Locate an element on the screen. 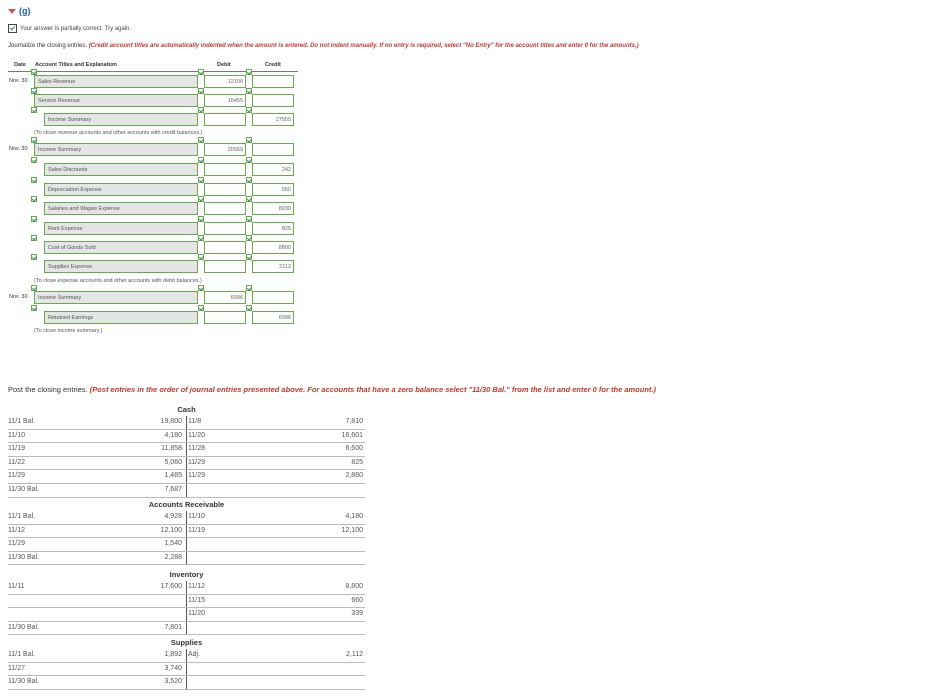  credit-amount-input: 2,860 is located at coordinates (354, 475).